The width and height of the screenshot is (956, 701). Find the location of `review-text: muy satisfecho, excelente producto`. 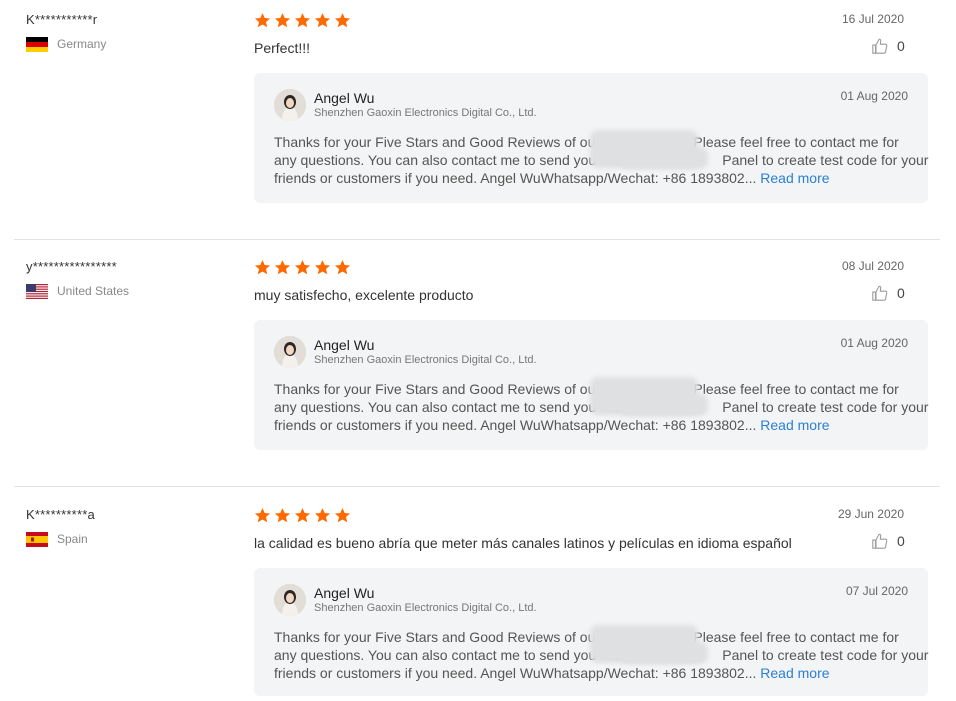

review-text: muy satisfecho, excelente producto is located at coordinates (364, 295).